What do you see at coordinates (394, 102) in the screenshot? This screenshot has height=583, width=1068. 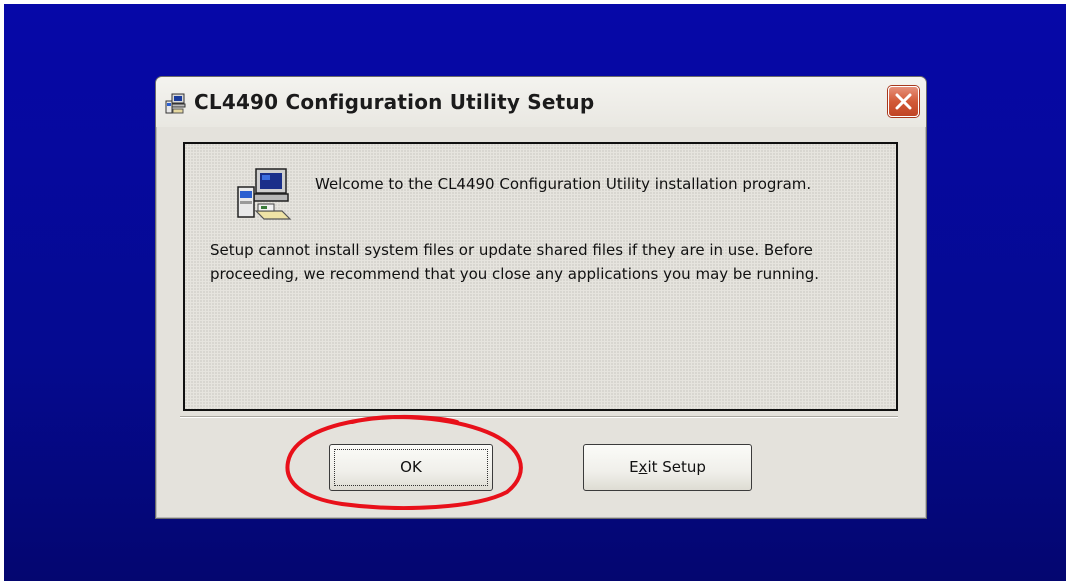 I see `dialog-title: CL4490 Configuration Utility Setup` at bounding box center [394, 102].